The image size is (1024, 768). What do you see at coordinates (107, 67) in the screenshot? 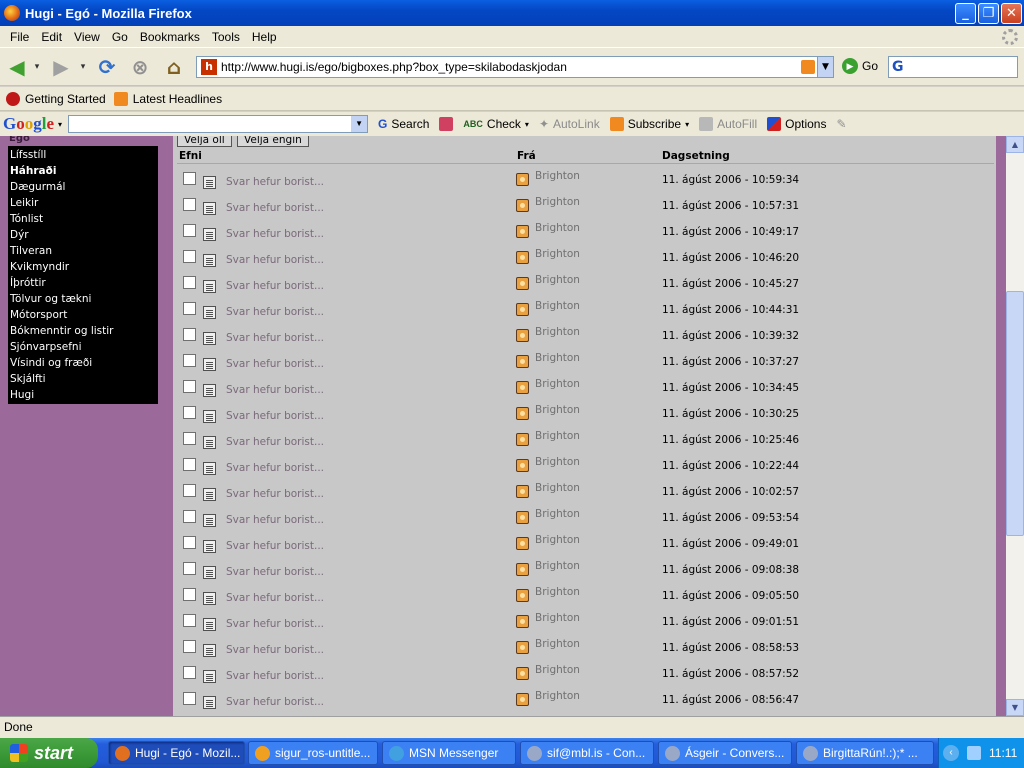
I see `reload-icon: ⟳` at bounding box center [107, 67].